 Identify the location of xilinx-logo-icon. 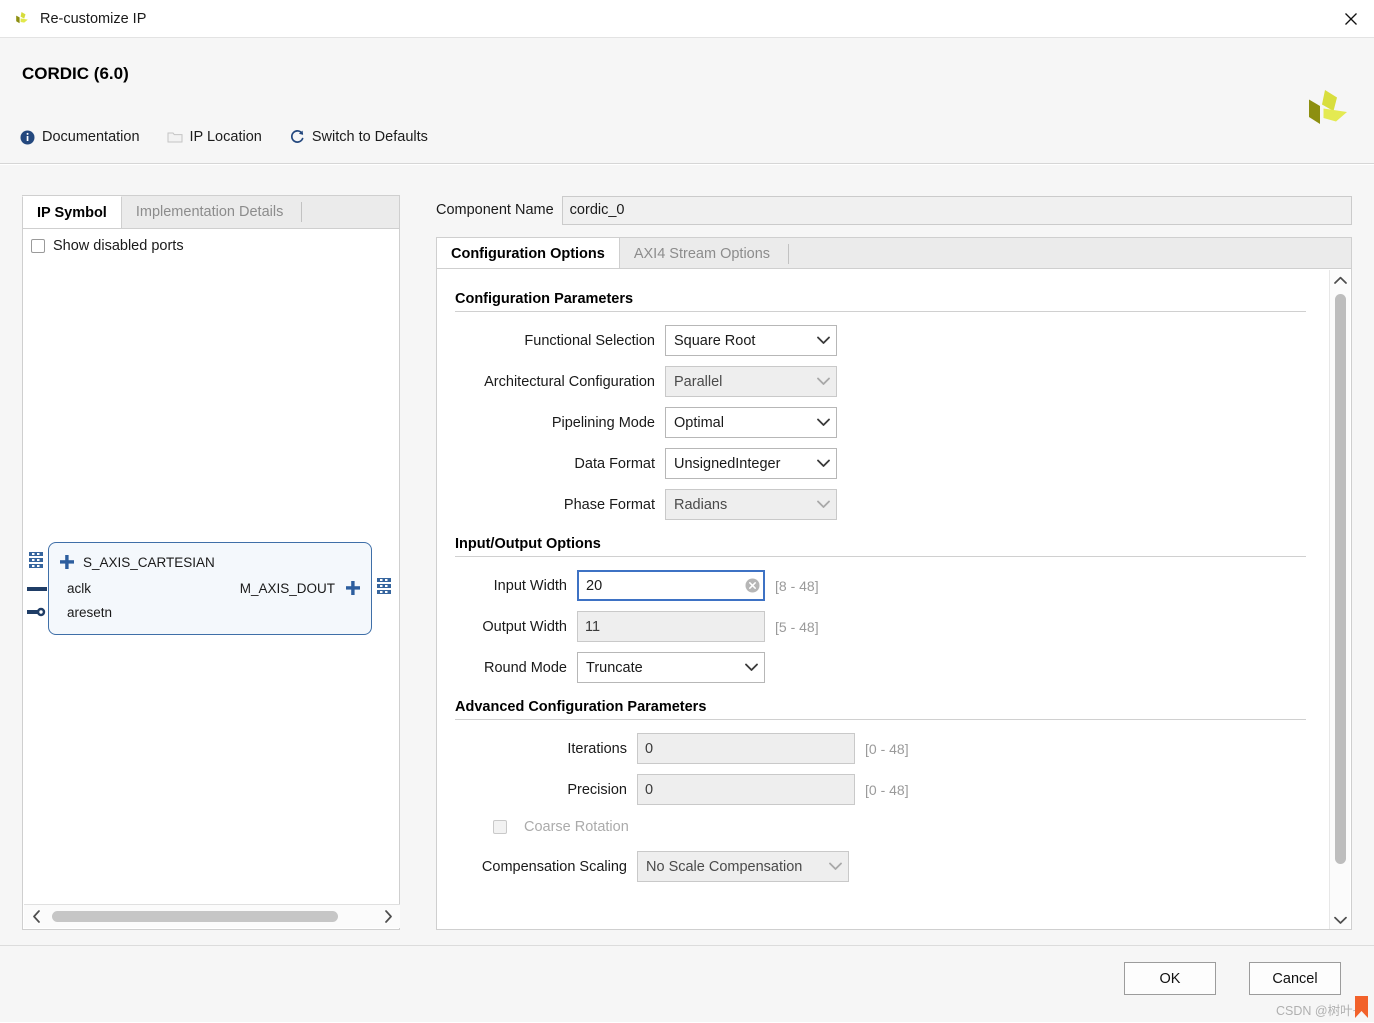
(22, 19).